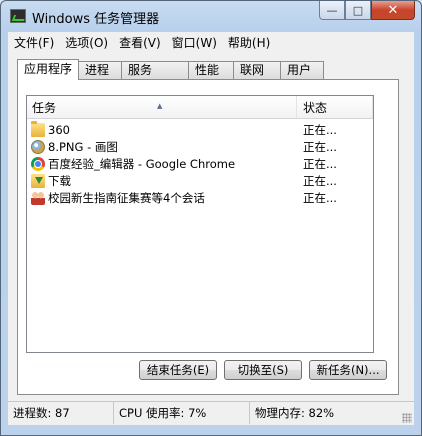  I want to click on column-status-label: 状态, so click(315, 108).